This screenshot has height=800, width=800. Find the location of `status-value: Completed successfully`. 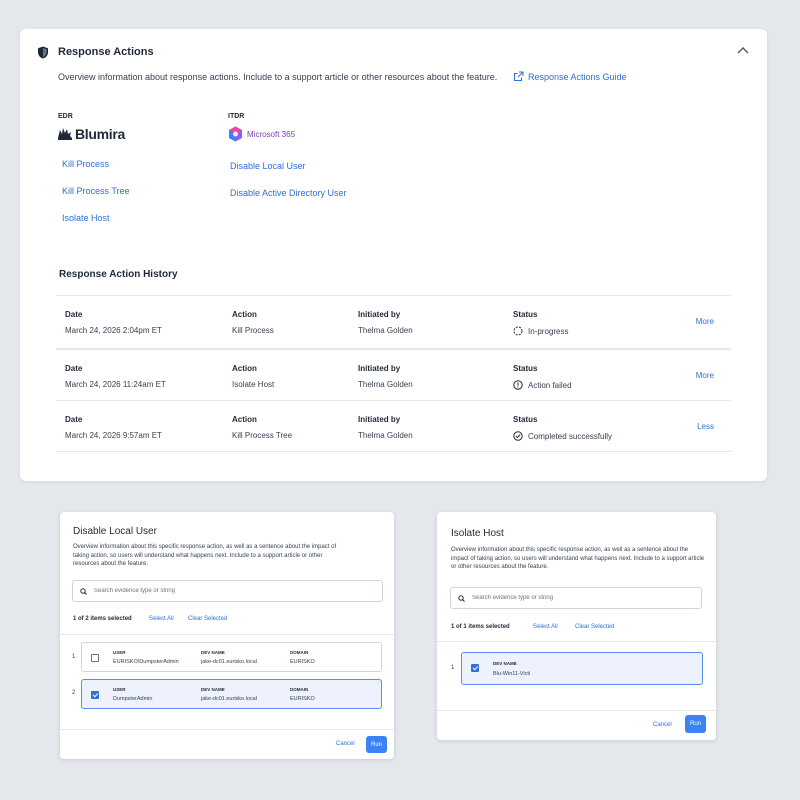

status-value: Completed successfully is located at coordinates (562, 436).